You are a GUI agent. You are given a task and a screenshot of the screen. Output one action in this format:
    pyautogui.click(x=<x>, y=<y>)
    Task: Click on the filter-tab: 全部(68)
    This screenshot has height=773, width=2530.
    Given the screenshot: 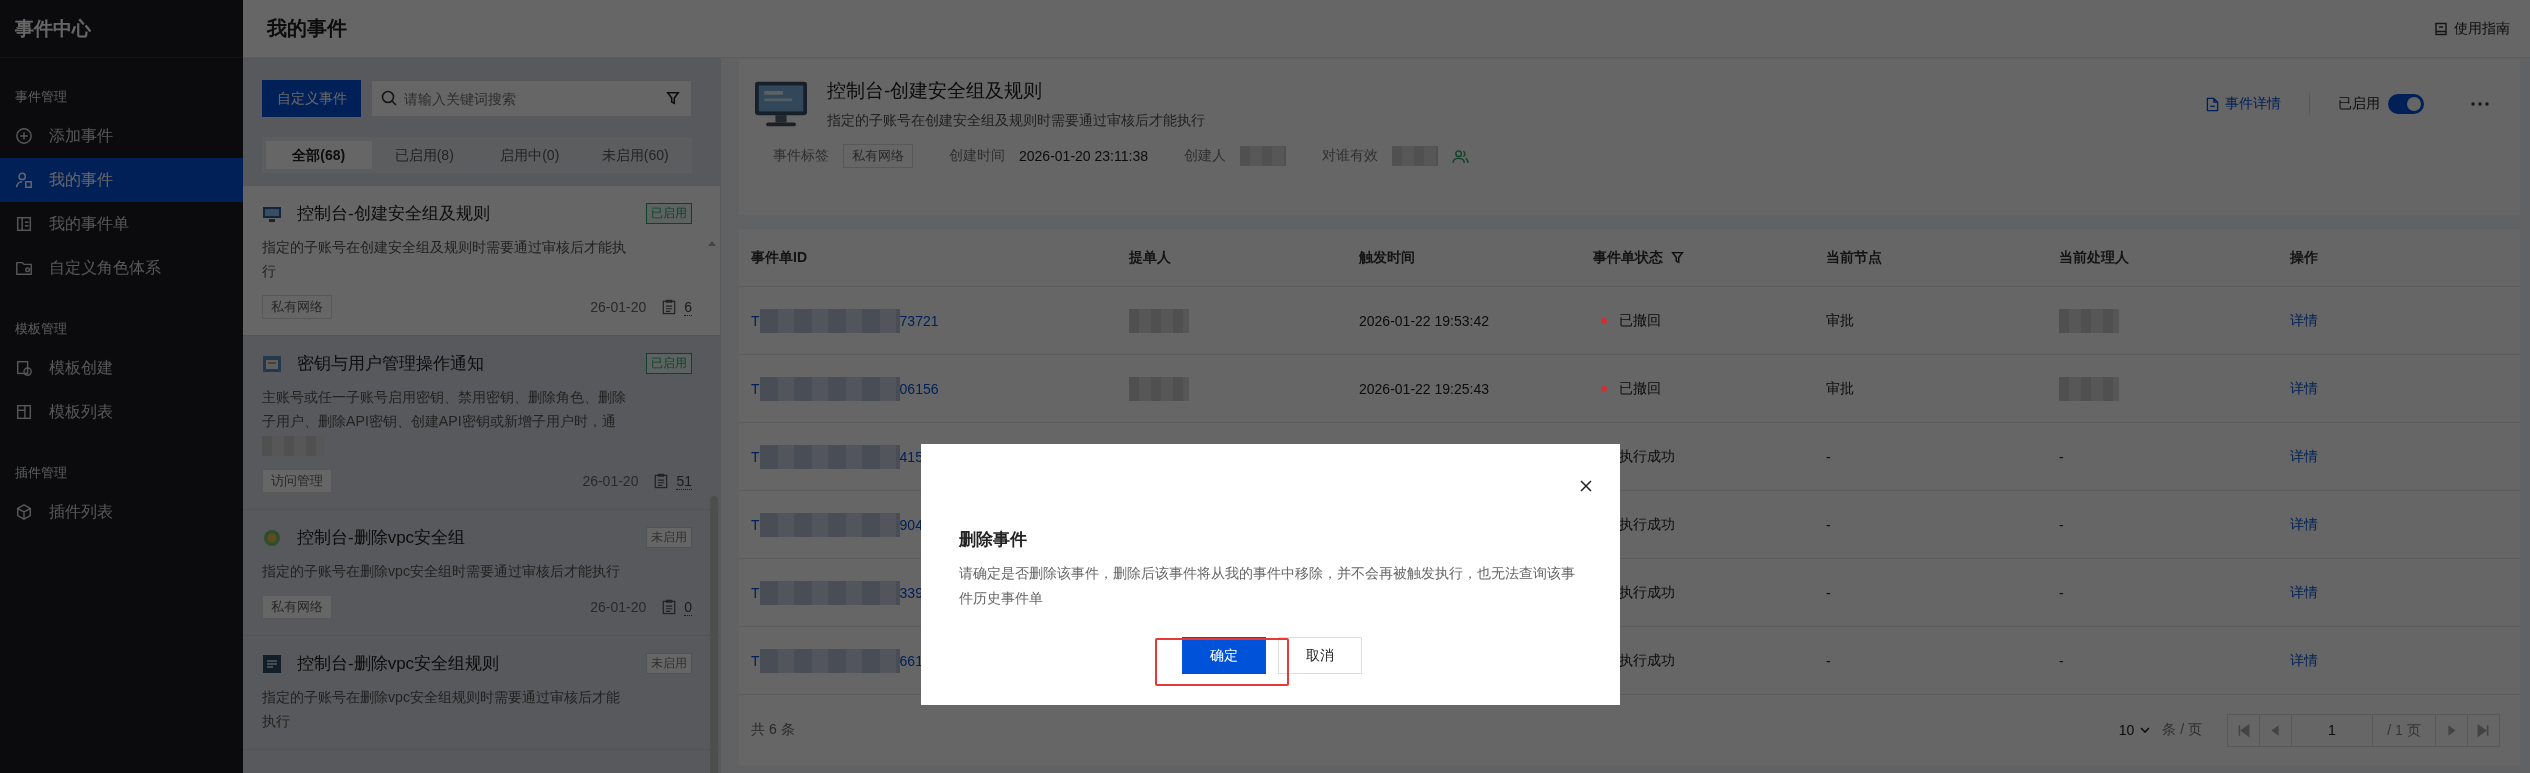 What is the action you would take?
    pyautogui.click(x=319, y=155)
    